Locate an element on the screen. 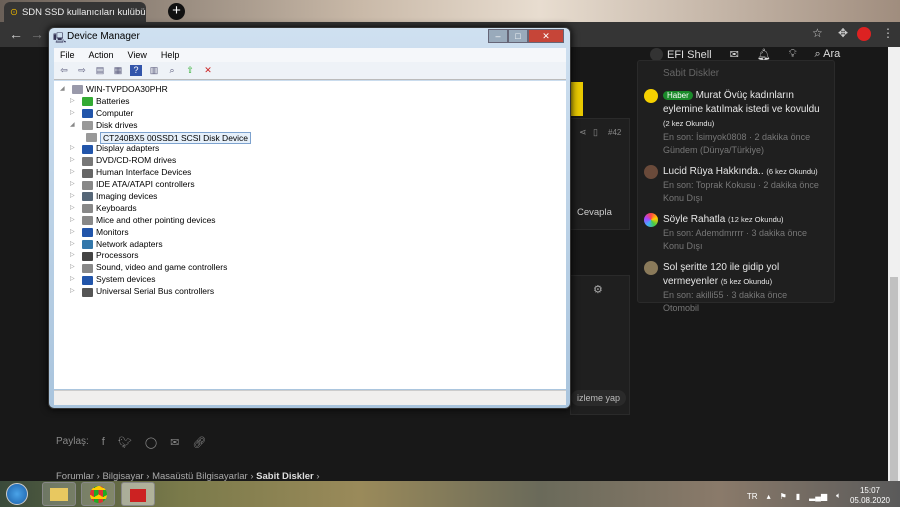  device-category: ▷ Computer is located at coordinates (313, 114).